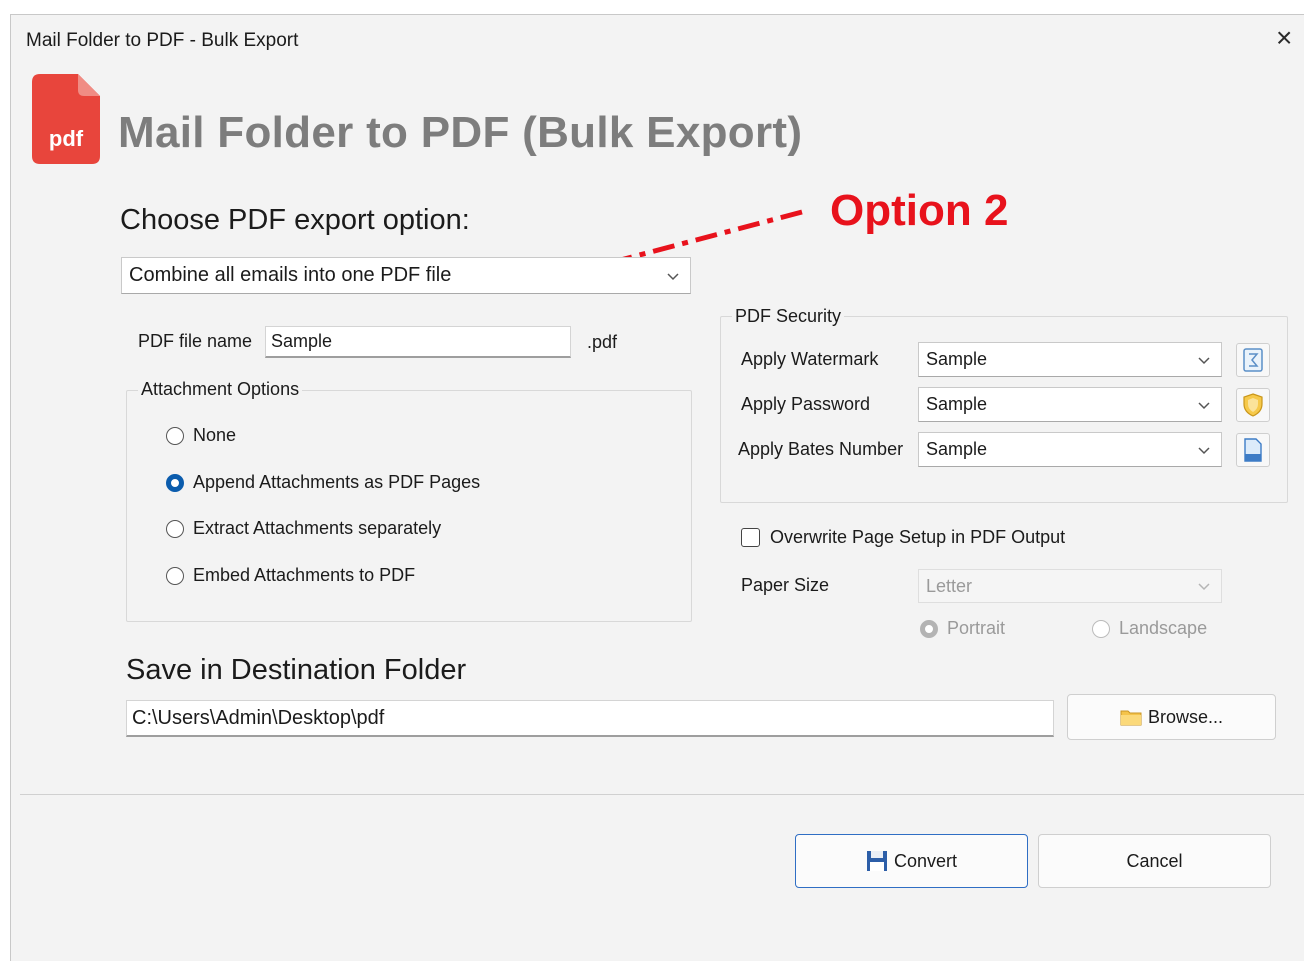  I want to click on watermark-dropdown: Sample, so click(1070, 359).